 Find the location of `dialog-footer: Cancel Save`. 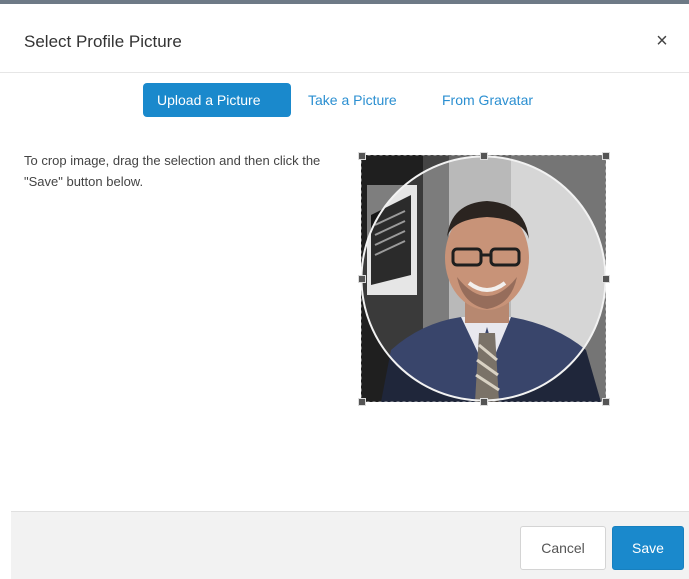

dialog-footer: Cancel Save is located at coordinates (350, 545).